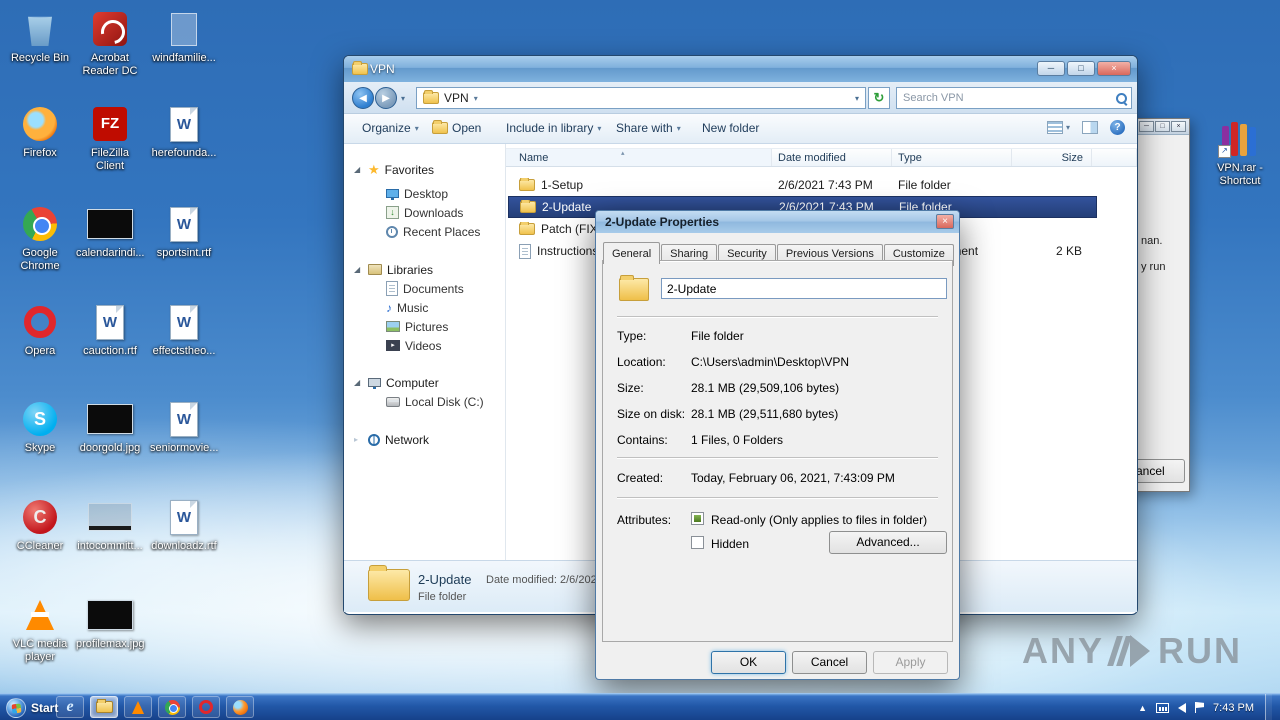 Image resolution: width=1280 pixels, height=720 pixels. Describe the element at coordinates (40, 629) in the screenshot. I see `desktop-icon-vlc: VLC media player` at that location.